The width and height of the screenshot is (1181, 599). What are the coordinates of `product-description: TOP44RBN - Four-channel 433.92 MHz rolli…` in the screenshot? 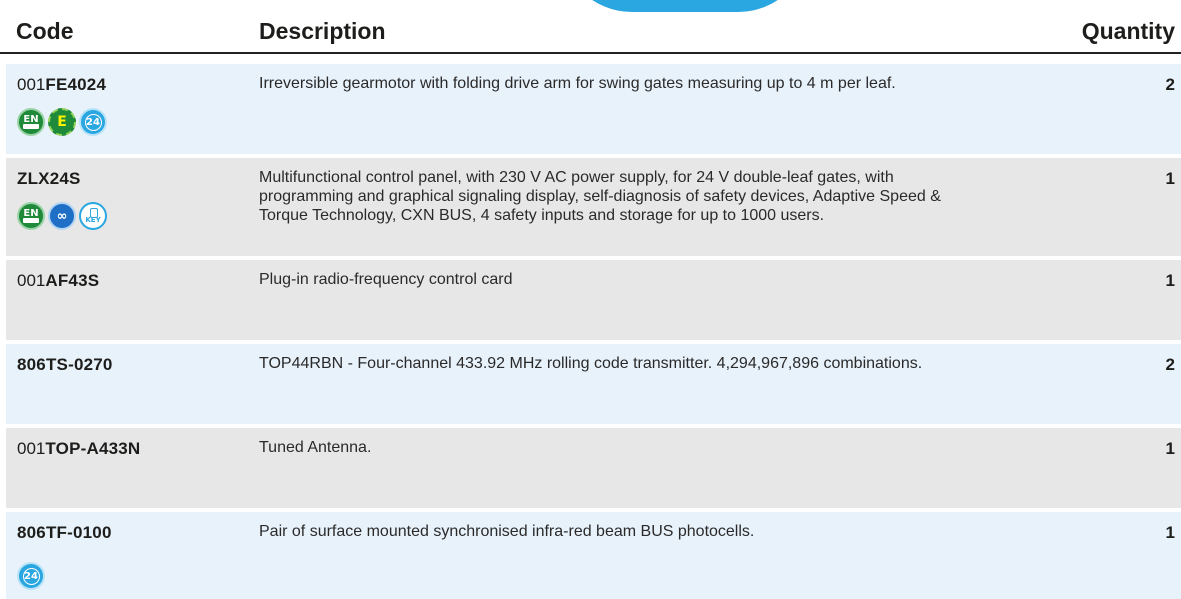 It's located at (591, 363).